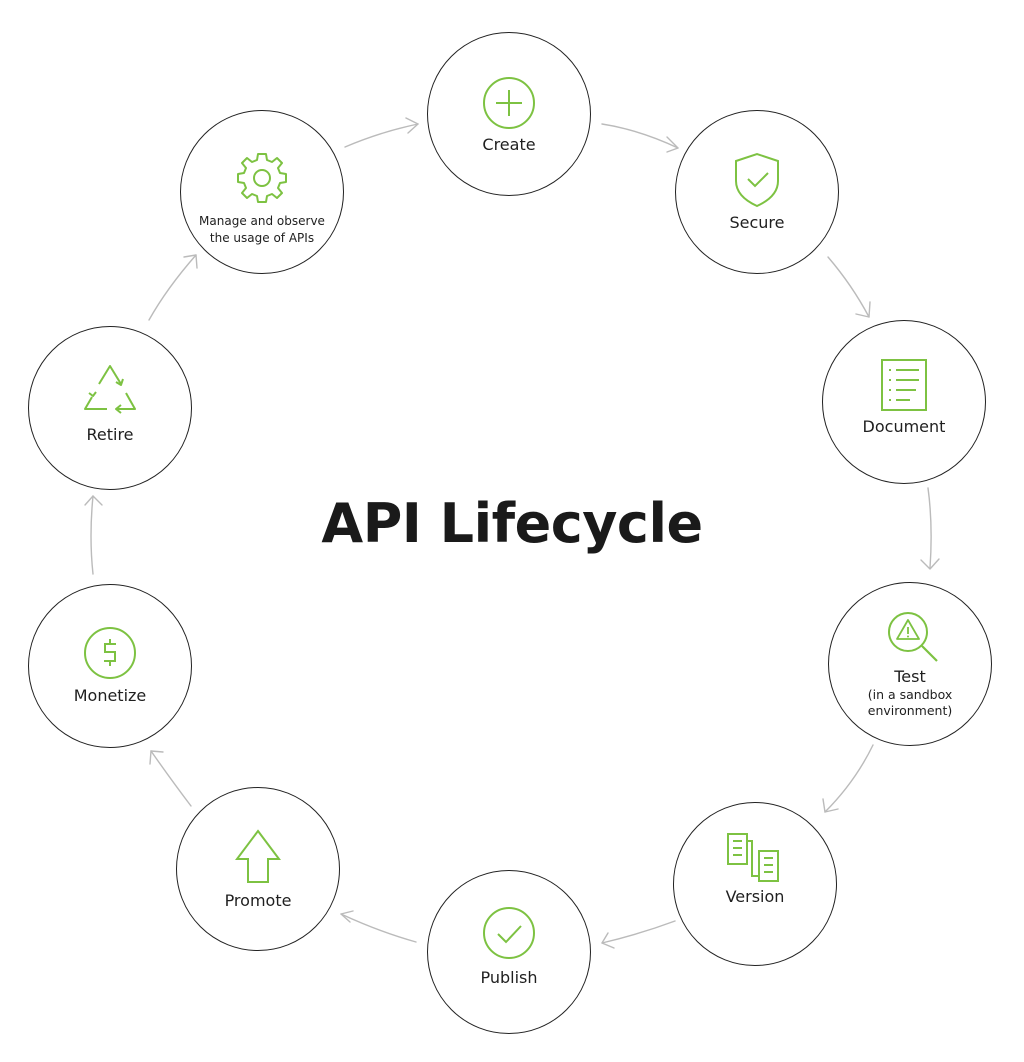 Image resolution: width=1024 pixels, height=1062 pixels. What do you see at coordinates (755, 896) in the screenshot?
I see `node-label: Version` at bounding box center [755, 896].